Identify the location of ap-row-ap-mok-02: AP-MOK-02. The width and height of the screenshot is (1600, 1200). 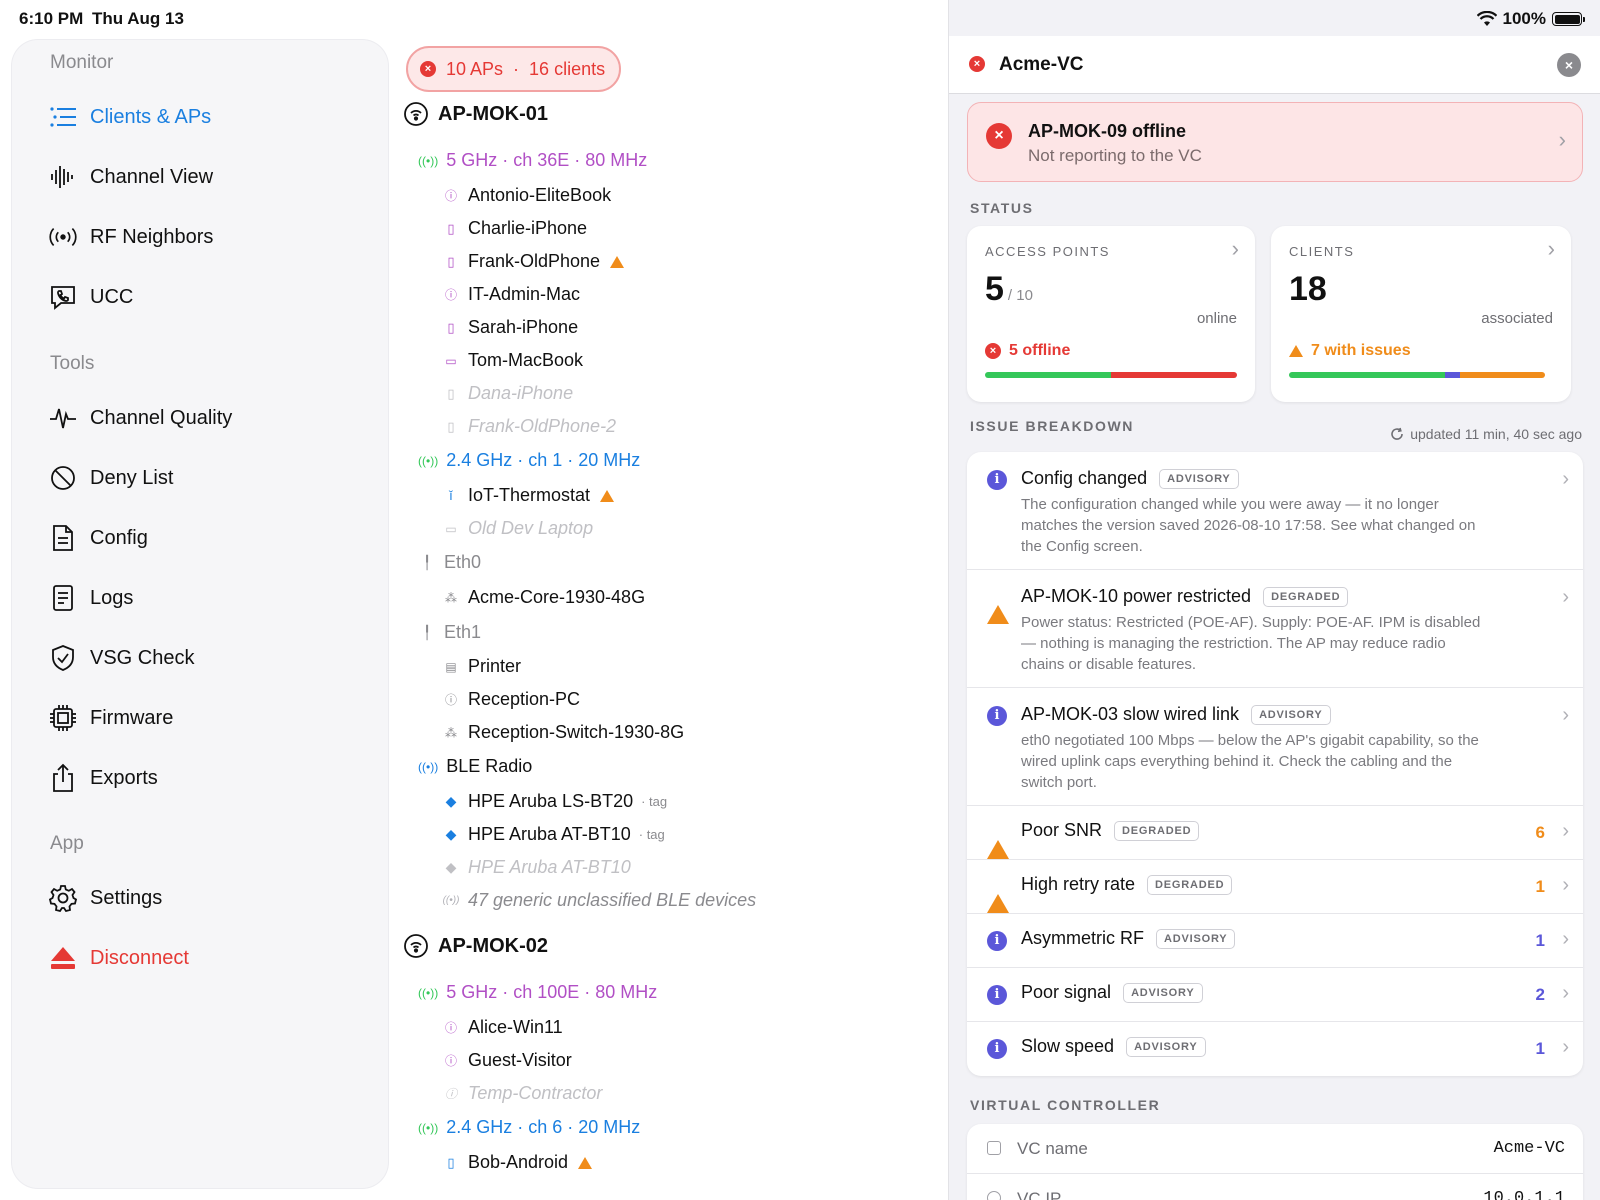
(476, 946).